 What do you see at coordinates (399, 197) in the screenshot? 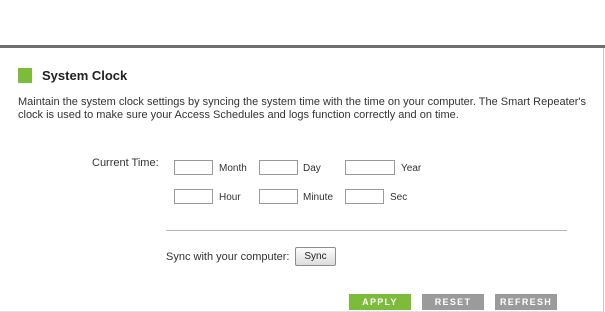
I see `sec-label: Sec` at bounding box center [399, 197].